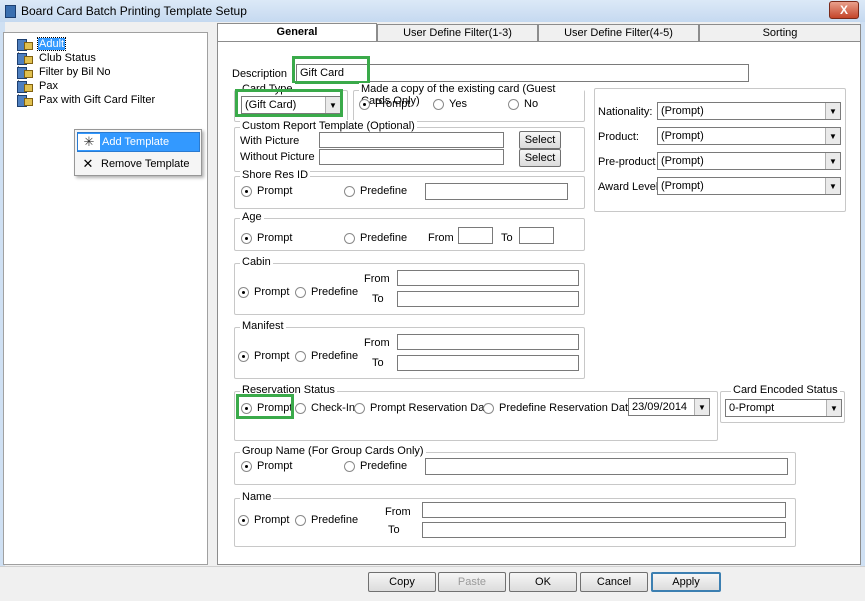  I want to click on tree-item-pax: Pax, so click(36, 86).